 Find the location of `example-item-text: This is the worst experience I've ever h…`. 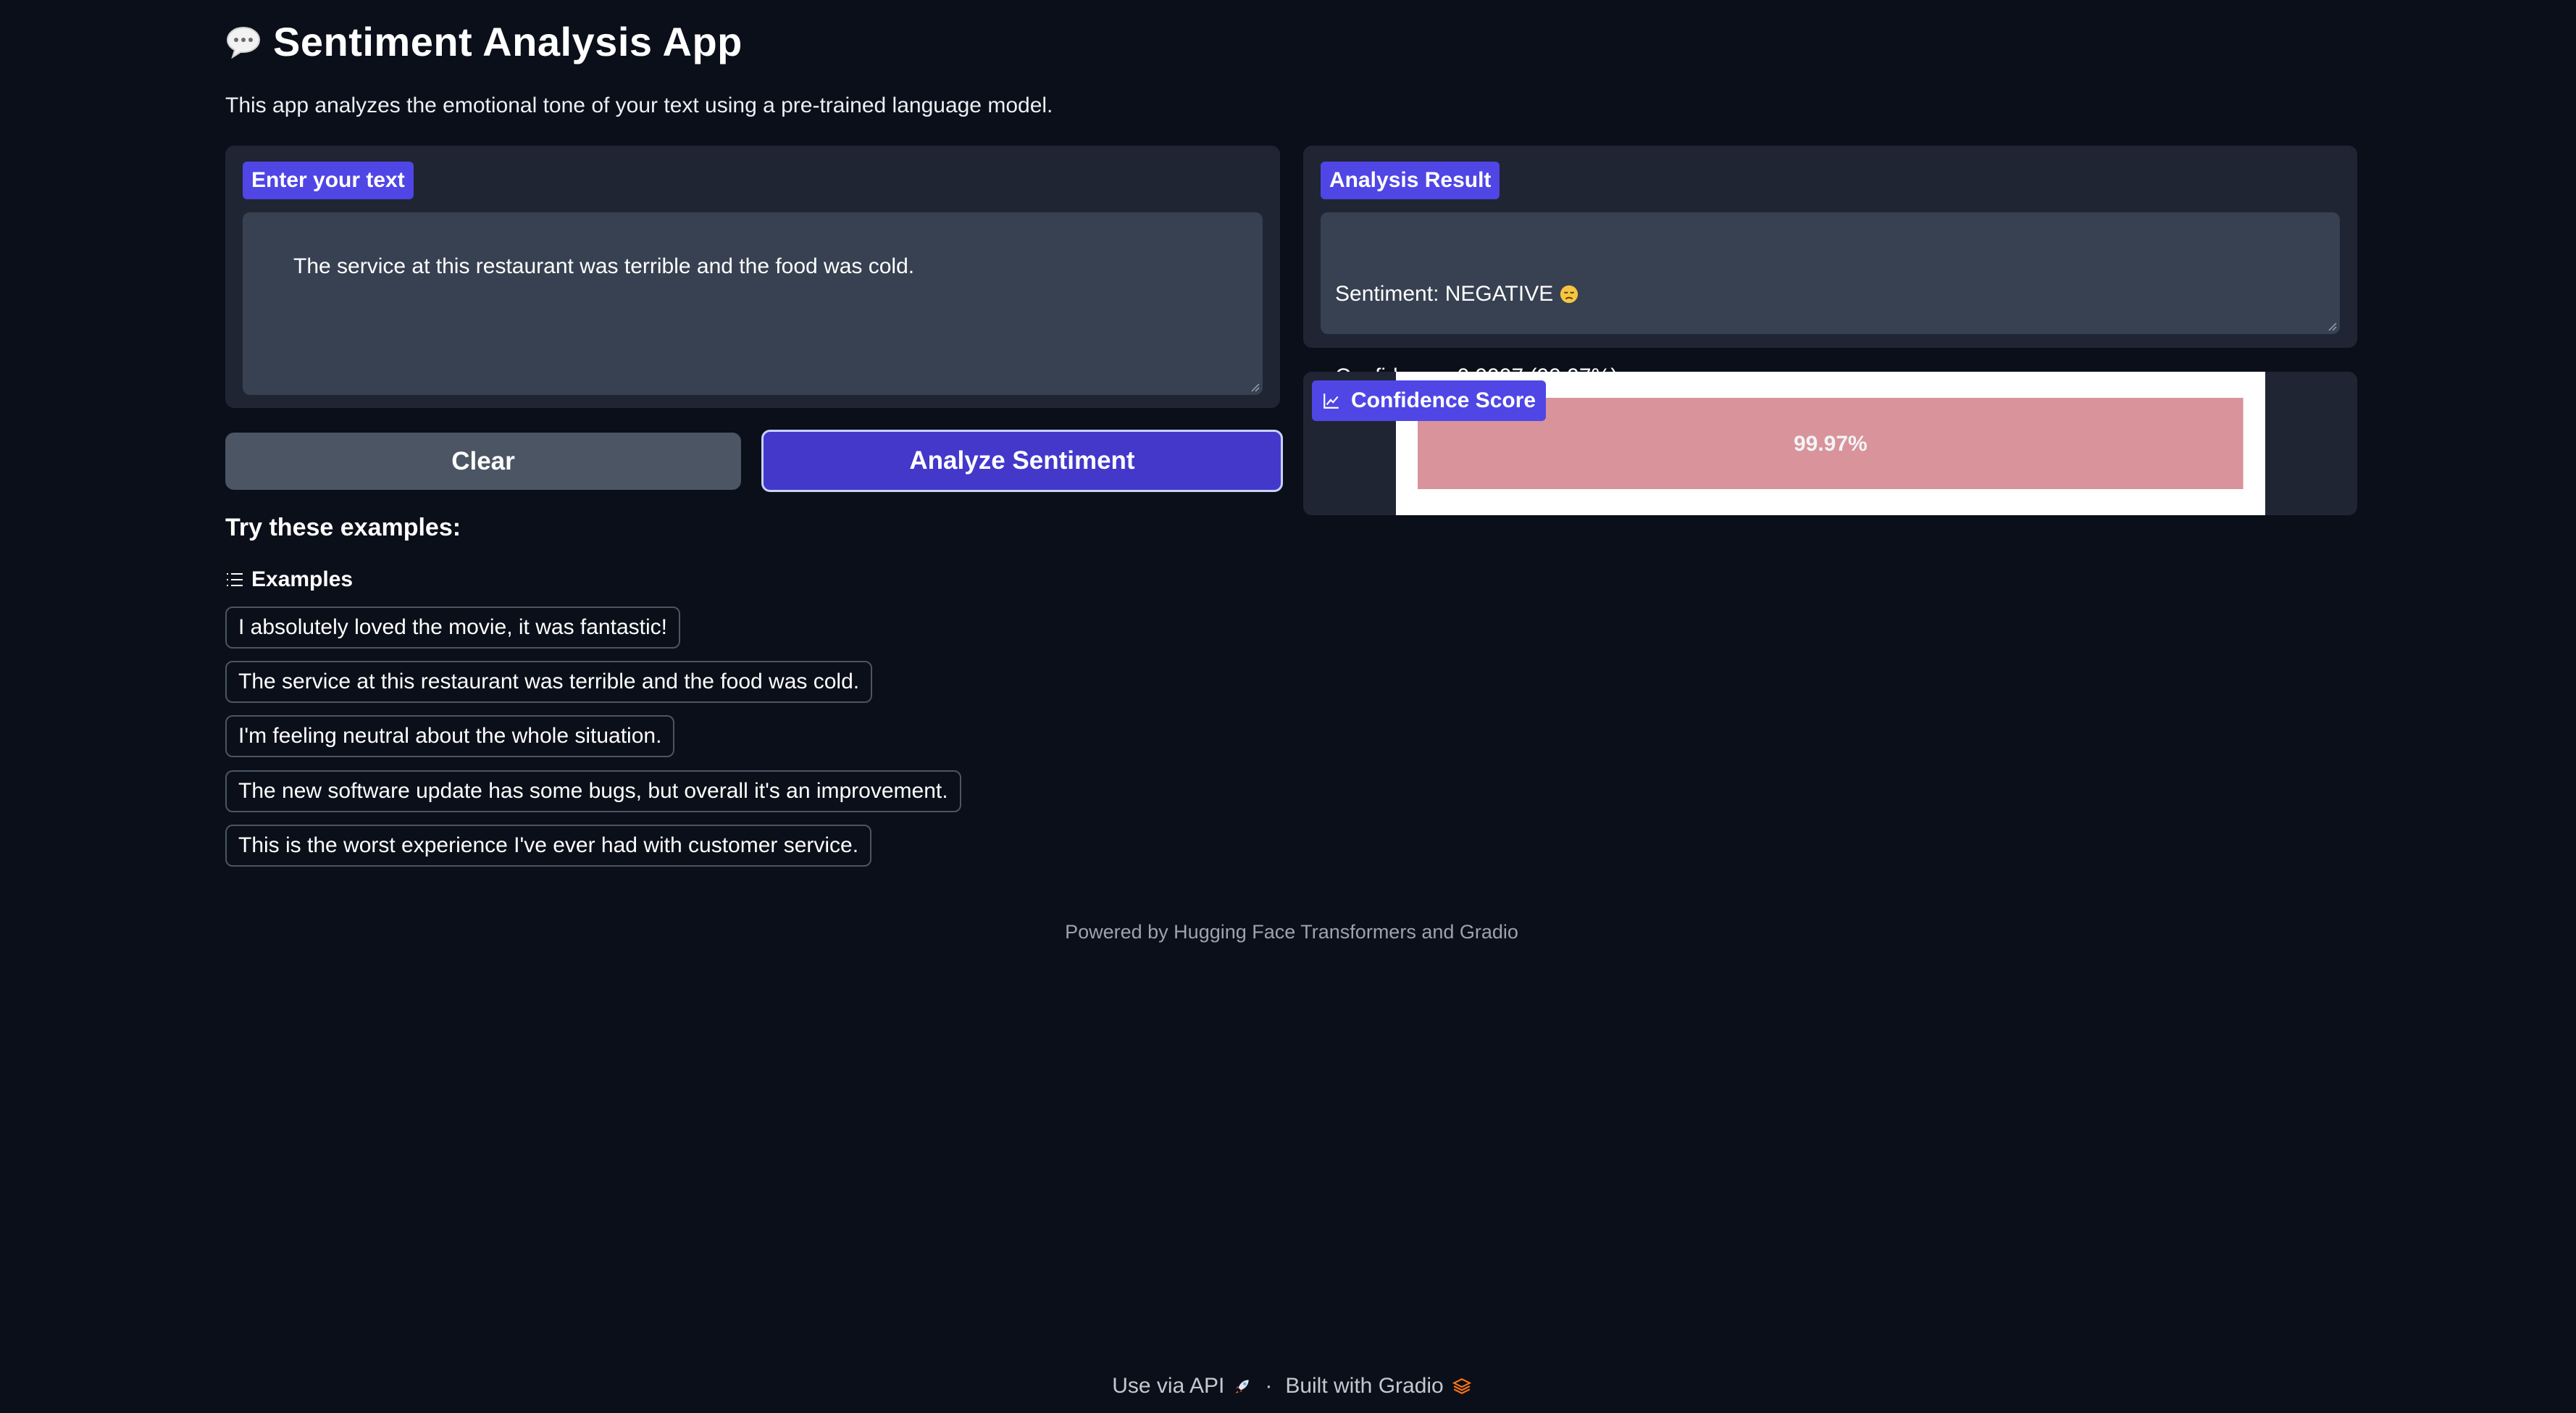

example-item-text: This is the worst experience I've ever h… is located at coordinates (548, 845).